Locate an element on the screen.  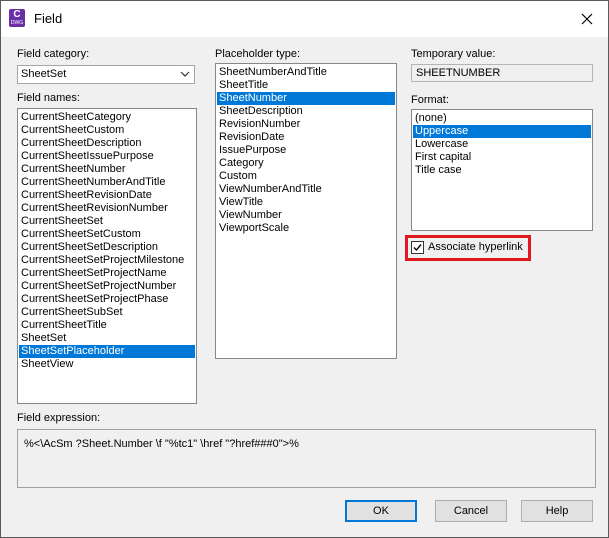
placeholder-type-item: ViewportScale is located at coordinates (306, 228).